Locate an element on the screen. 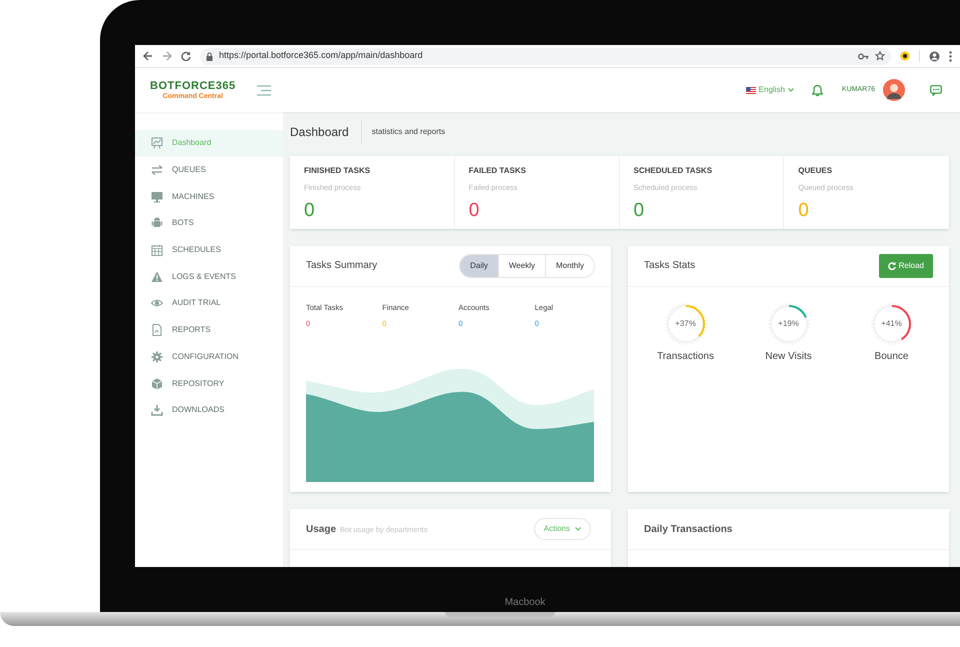  settings-icon is located at coordinates (157, 356).